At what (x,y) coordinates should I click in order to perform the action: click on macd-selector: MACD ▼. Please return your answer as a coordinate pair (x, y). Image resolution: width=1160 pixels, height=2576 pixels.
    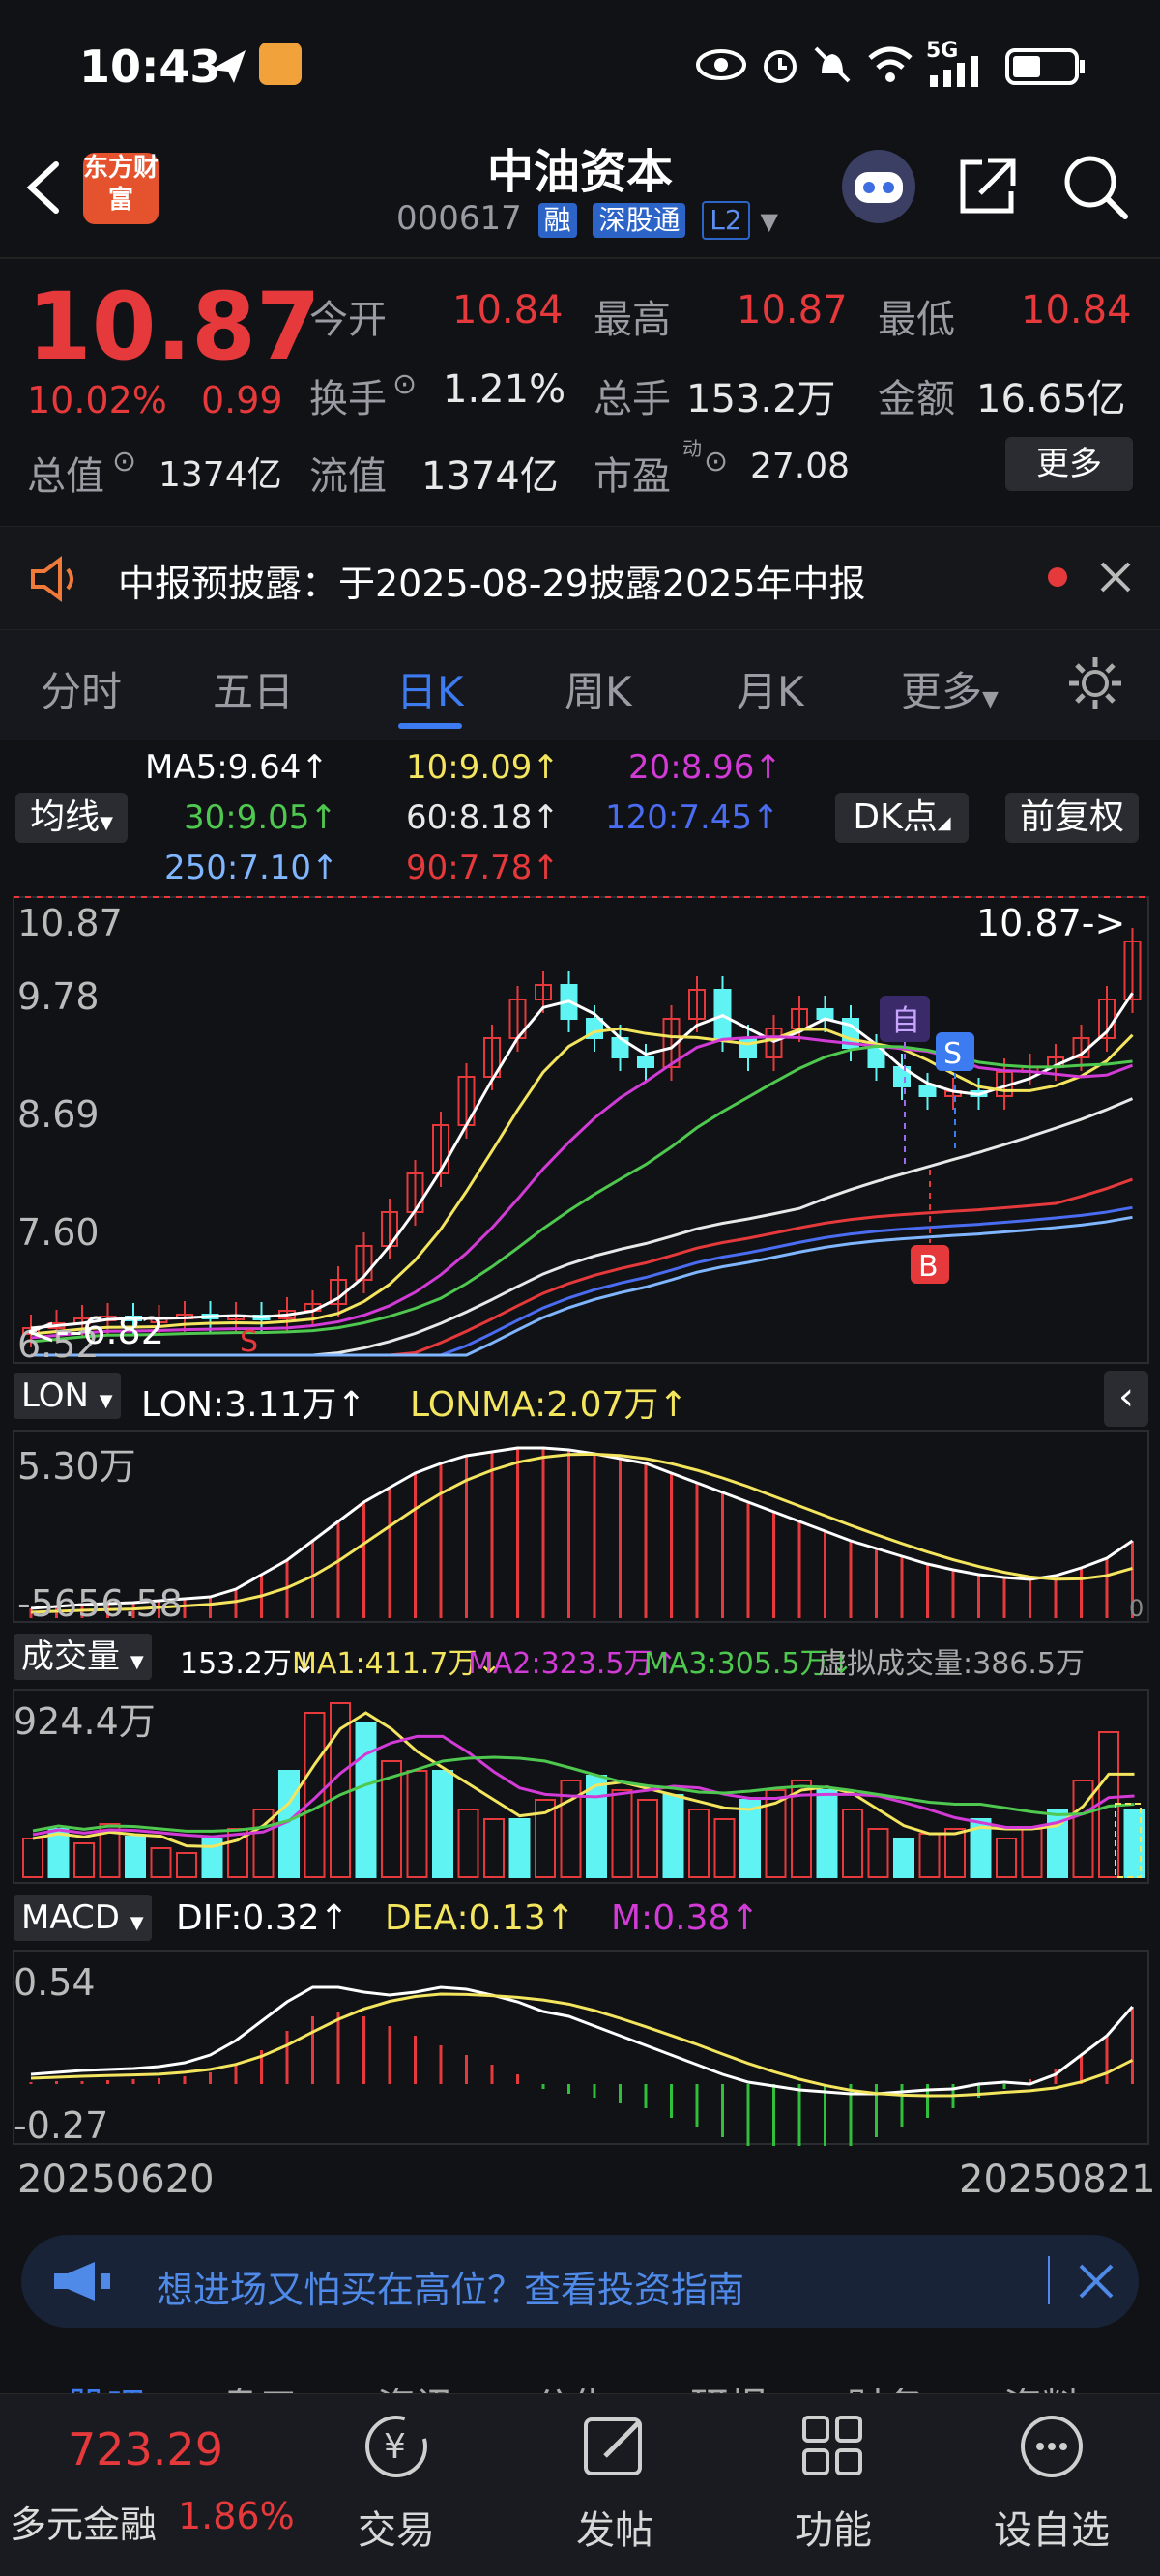
    Looking at the image, I should click on (83, 1918).